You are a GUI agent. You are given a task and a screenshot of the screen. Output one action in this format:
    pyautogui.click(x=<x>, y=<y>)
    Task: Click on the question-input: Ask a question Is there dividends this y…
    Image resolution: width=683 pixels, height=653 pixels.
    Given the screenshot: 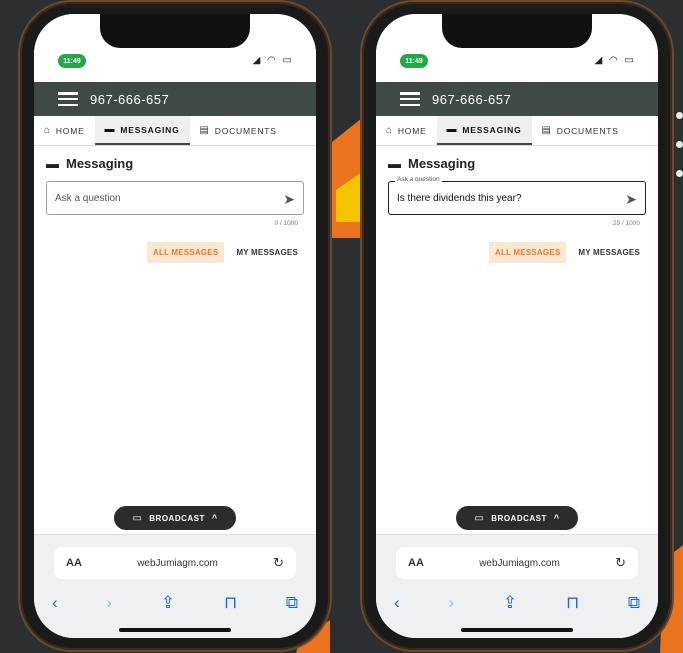 What is the action you would take?
    pyautogui.click(x=517, y=195)
    